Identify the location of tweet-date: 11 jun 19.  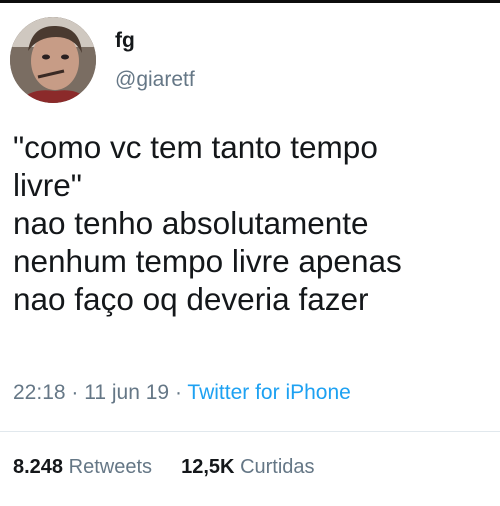
(126, 392).